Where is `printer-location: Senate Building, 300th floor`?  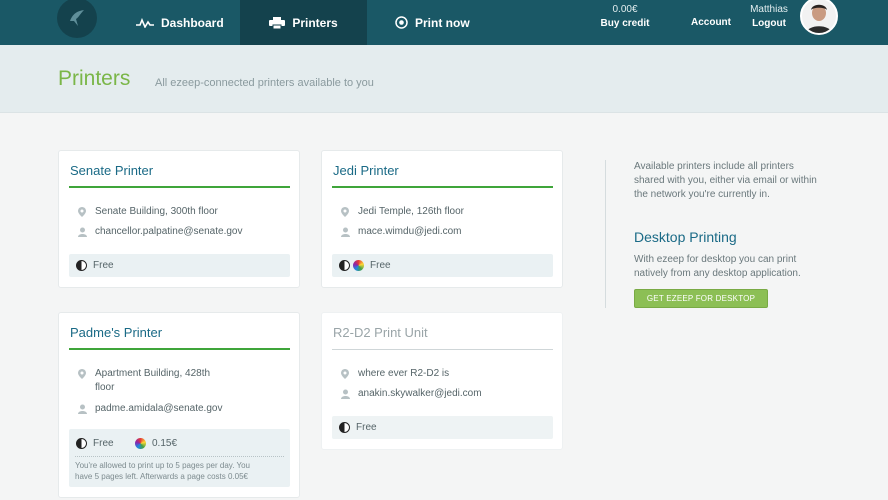
printer-location: Senate Building, 300th floor is located at coordinates (156, 211).